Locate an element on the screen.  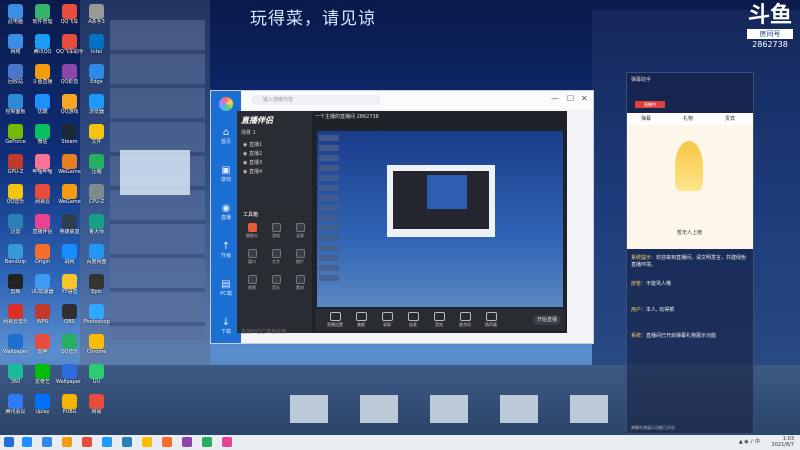
desktop-icon: UU is located at coordinates (96, 377).